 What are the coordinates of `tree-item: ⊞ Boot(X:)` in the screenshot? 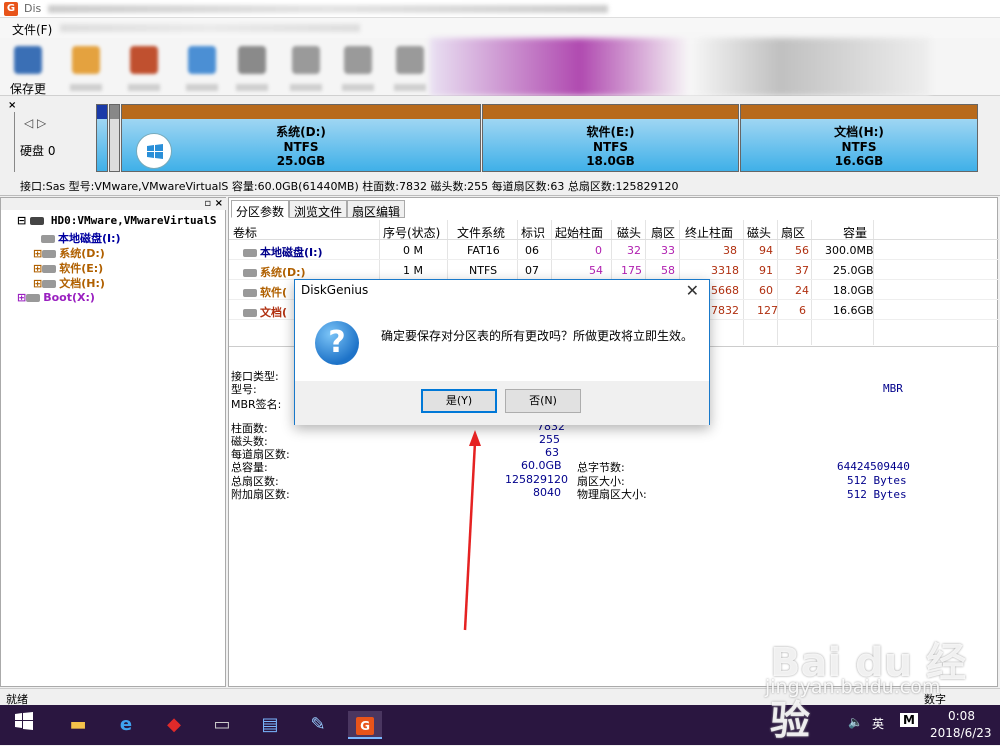 It's located at (56, 297).